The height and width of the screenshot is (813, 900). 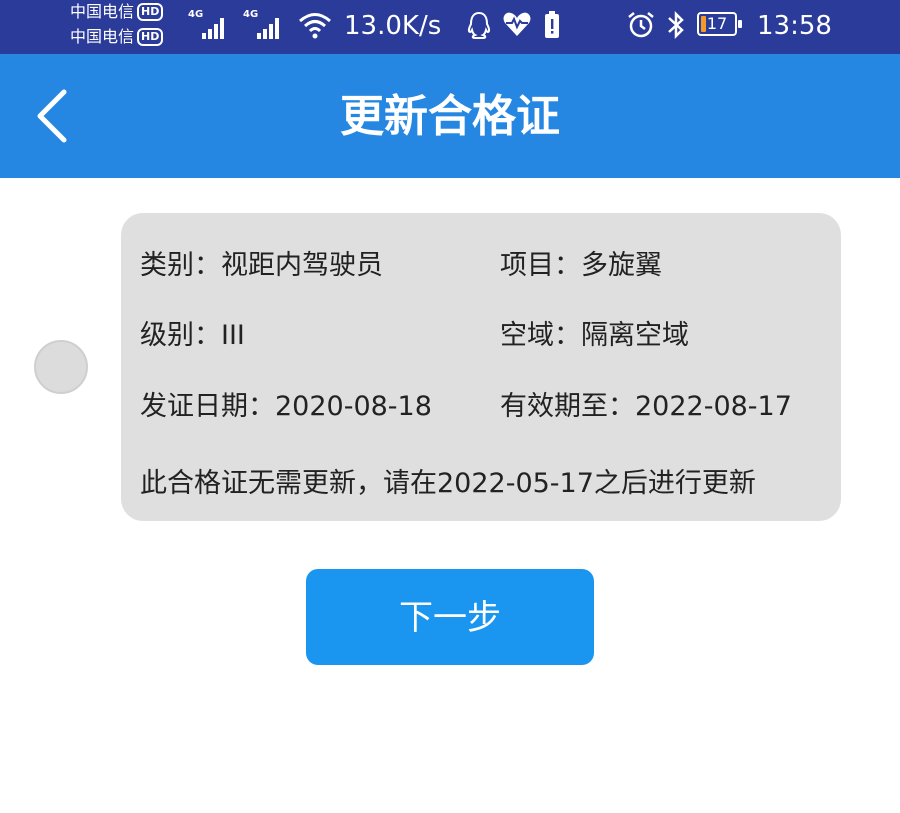 I want to click on status-time: 13:58, so click(x=794, y=26).